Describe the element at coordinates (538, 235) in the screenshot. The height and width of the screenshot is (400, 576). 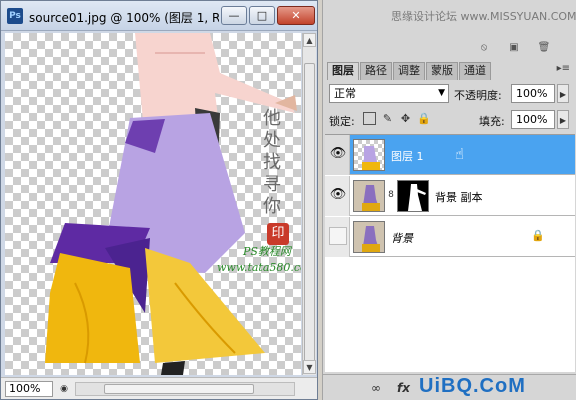
I see `lock-icon: 🔒` at that location.